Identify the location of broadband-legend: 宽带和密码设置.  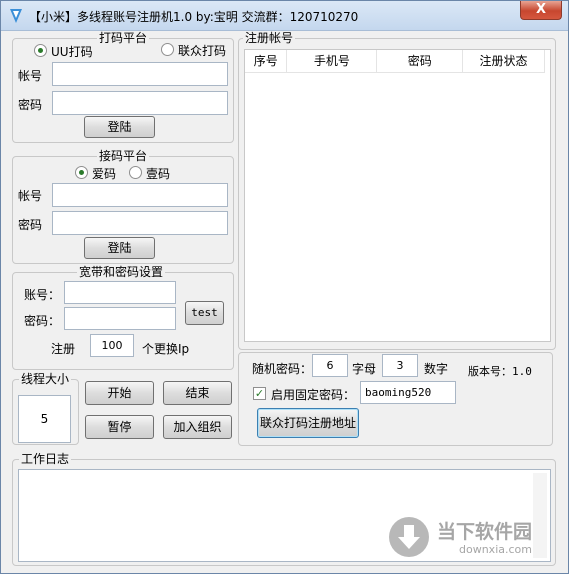
(121, 272).